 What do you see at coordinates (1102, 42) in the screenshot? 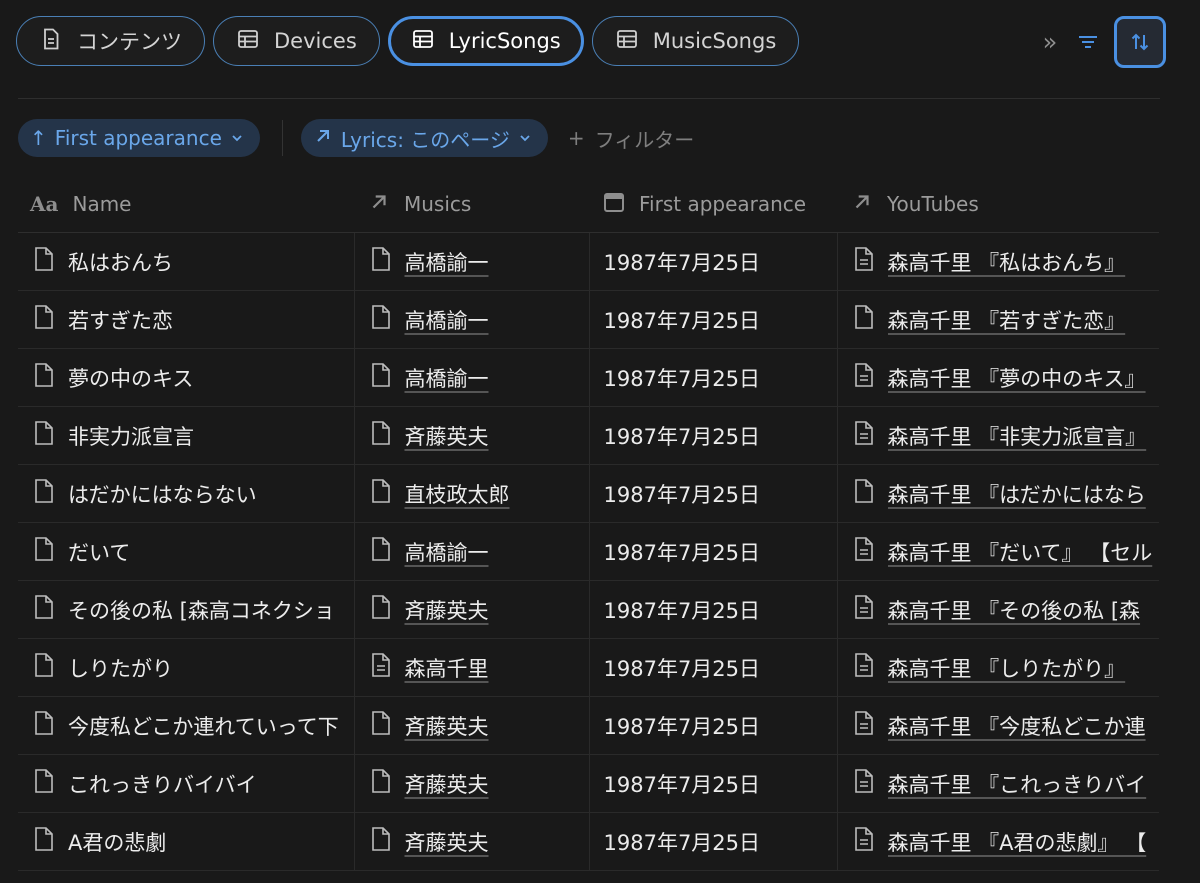
I see `view-controls: »` at bounding box center [1102, 42].